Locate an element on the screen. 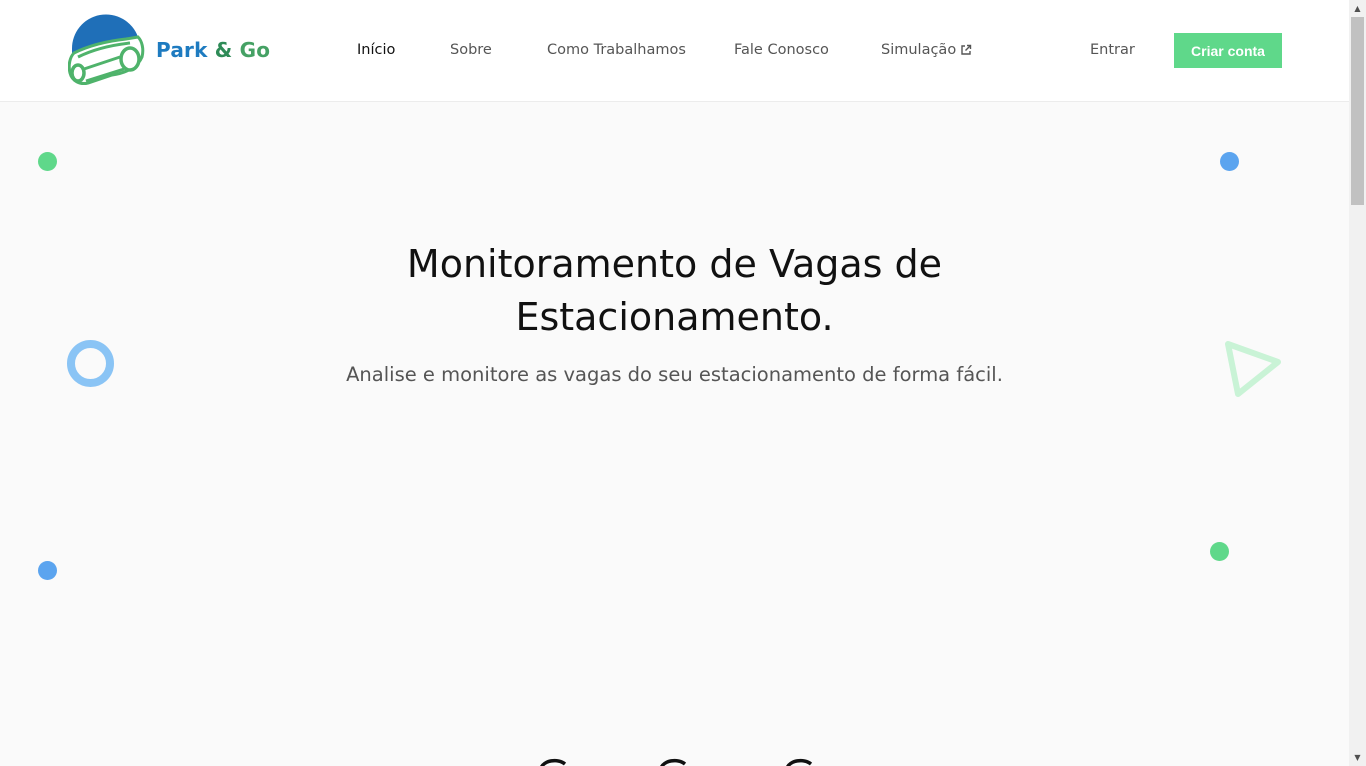 The height and width of the screenshot is (766, 1366). nav-link-sobre: Sobre is located at coordinates (471, 50).